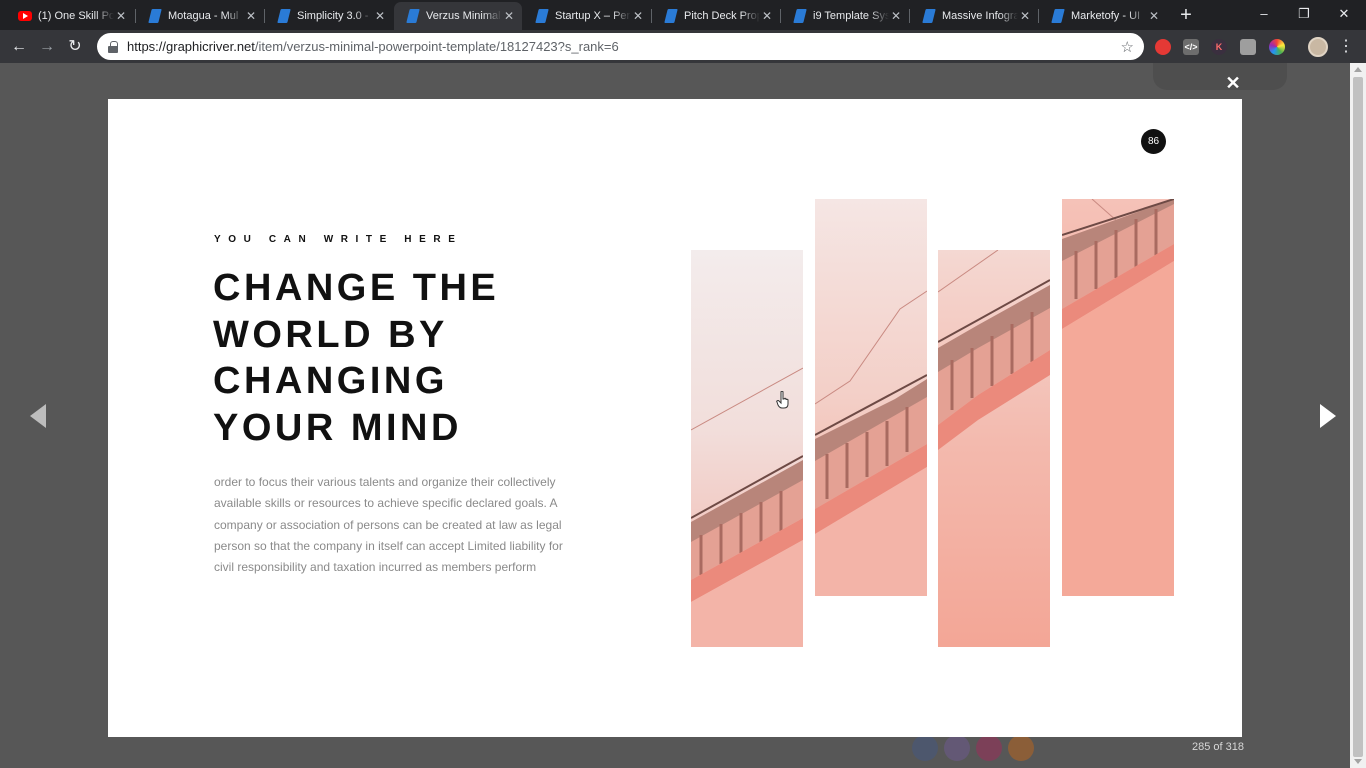 The width and height of the screenshot is (1366, 768). What do you see at coordinates (1327, 416) in the screenshot?
I see `next-arrow-icon` at bounding box center [1327, 416].